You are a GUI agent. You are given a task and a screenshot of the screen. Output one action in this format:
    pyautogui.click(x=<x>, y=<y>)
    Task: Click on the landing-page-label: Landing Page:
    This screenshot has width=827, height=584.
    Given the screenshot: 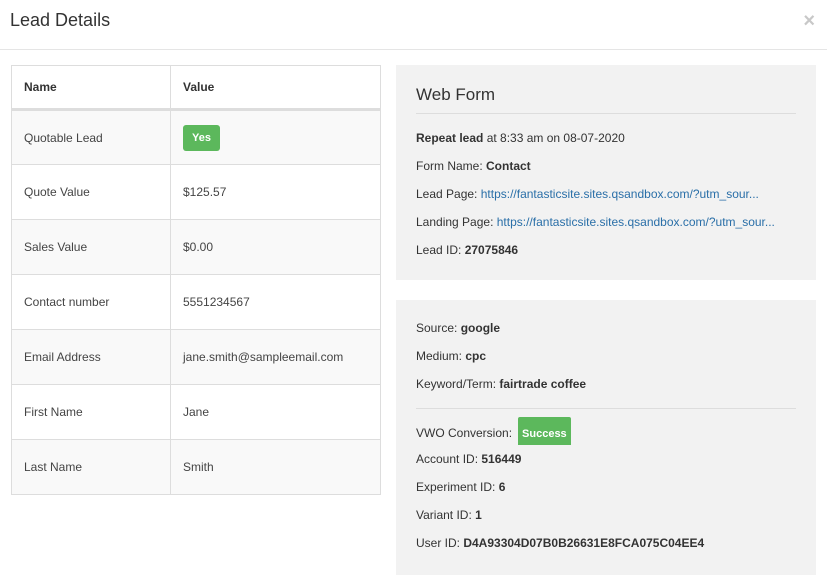 What is the action you would take?
    pyautogui.click(x=456, y=222)
    